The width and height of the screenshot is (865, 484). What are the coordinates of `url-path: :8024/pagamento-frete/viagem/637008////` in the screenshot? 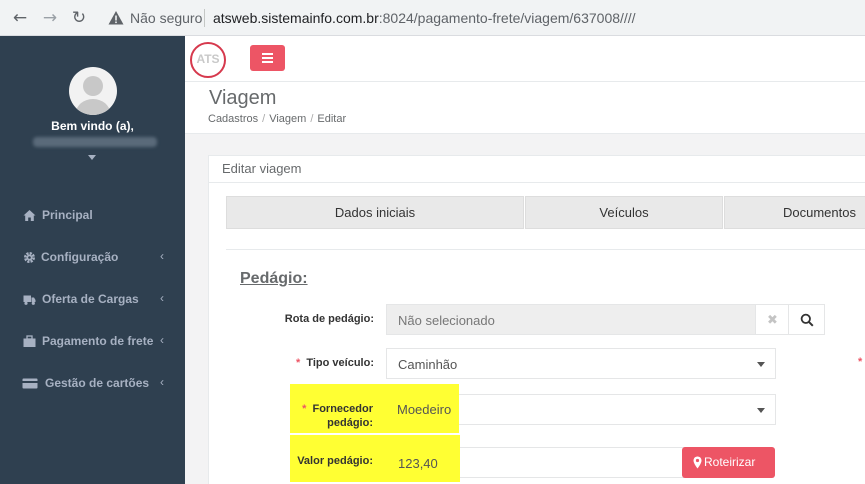 It's located at (507, 18).